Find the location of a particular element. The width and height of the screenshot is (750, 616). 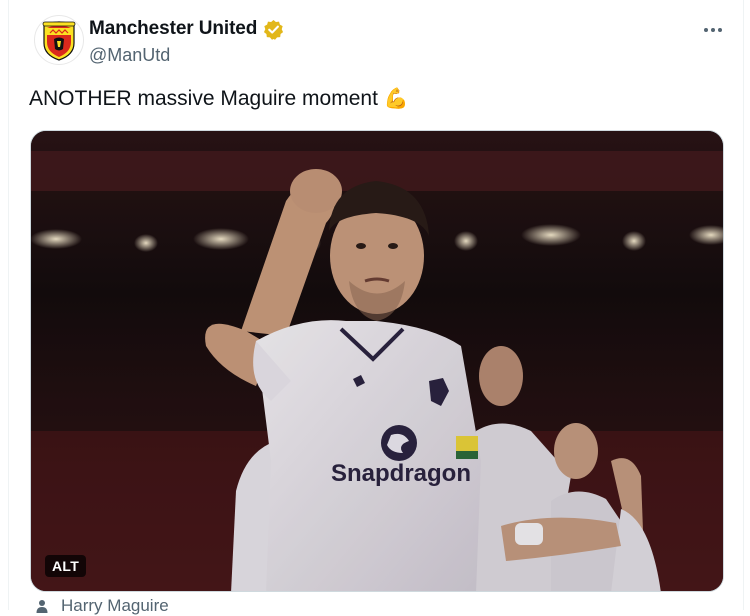

account-name-row: Manchester United is located at coordinates (186, 29).